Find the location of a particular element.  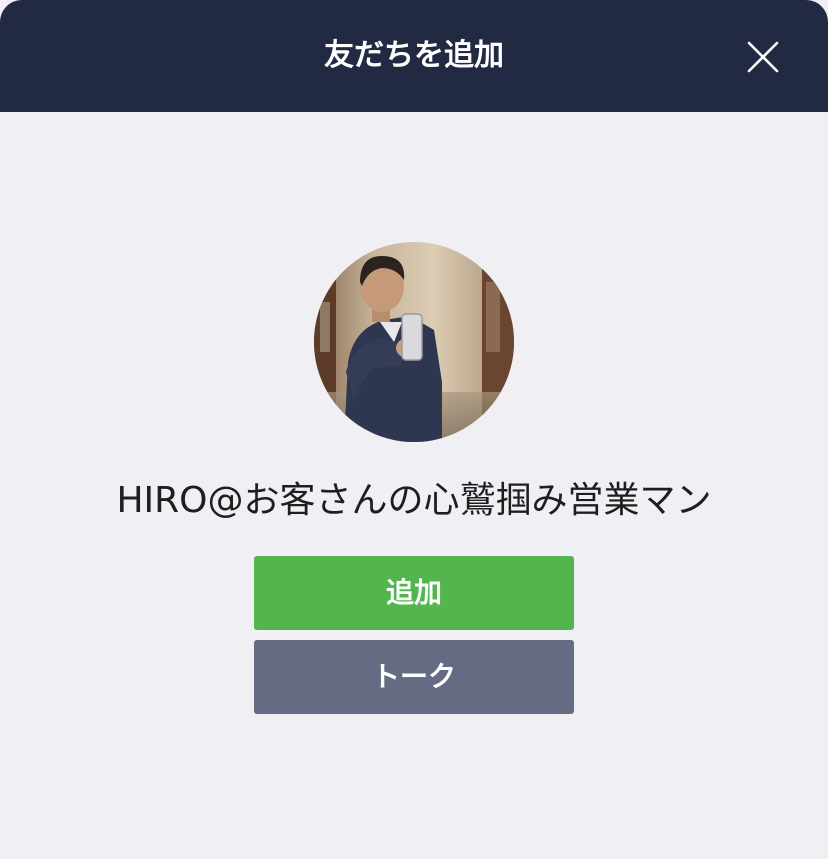

talk-button: トーク is located at coordinates (414, 677).